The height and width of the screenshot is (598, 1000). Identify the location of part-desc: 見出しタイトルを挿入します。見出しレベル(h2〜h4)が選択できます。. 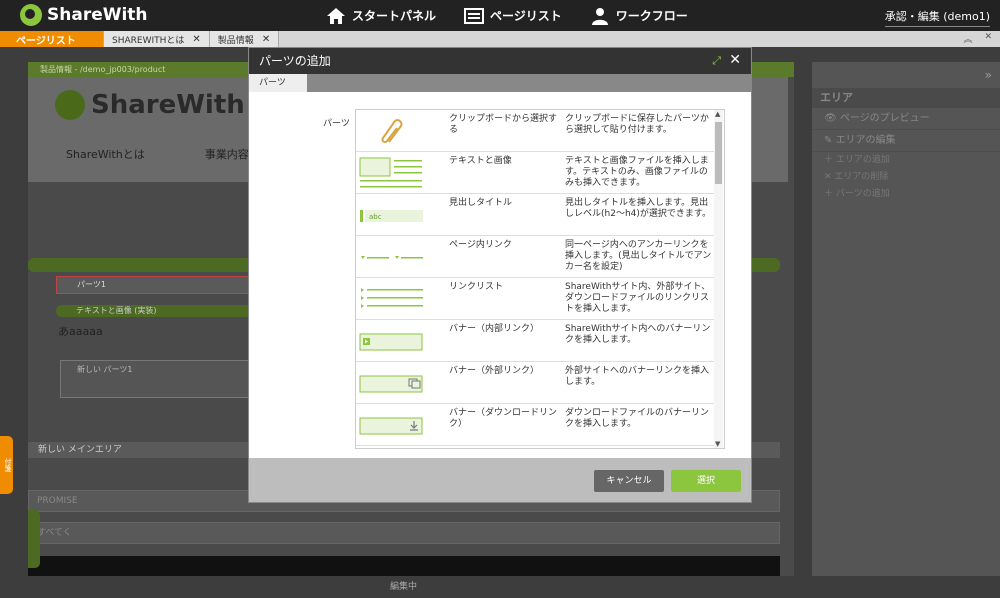
(638, 208).